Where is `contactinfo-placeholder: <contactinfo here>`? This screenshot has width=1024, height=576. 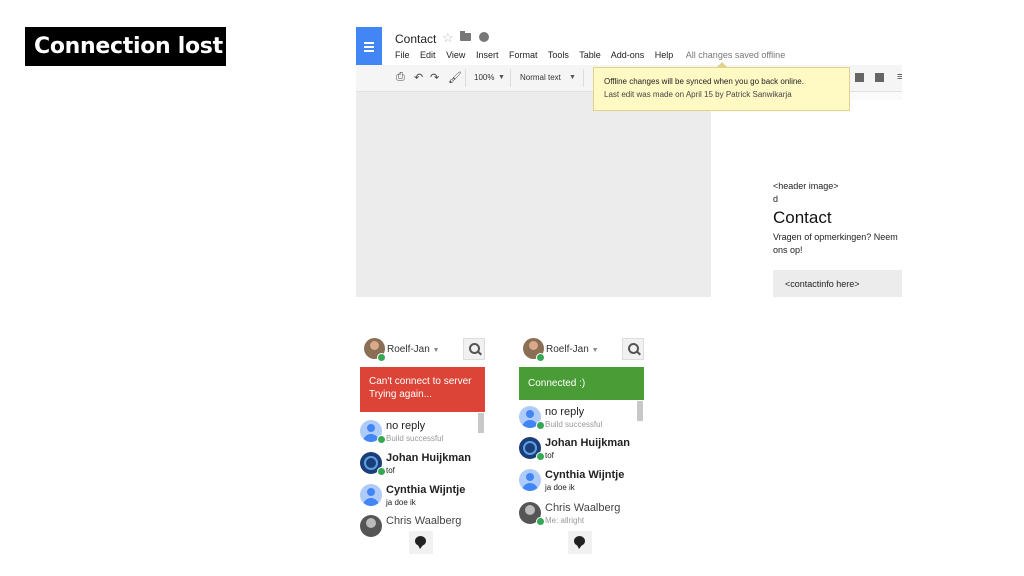
contactinfo-placeholder: <contactinfo here> is located at coordinates (822, 284).